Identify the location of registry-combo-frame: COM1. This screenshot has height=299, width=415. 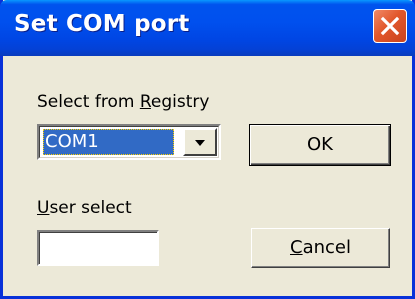
(129, 142).